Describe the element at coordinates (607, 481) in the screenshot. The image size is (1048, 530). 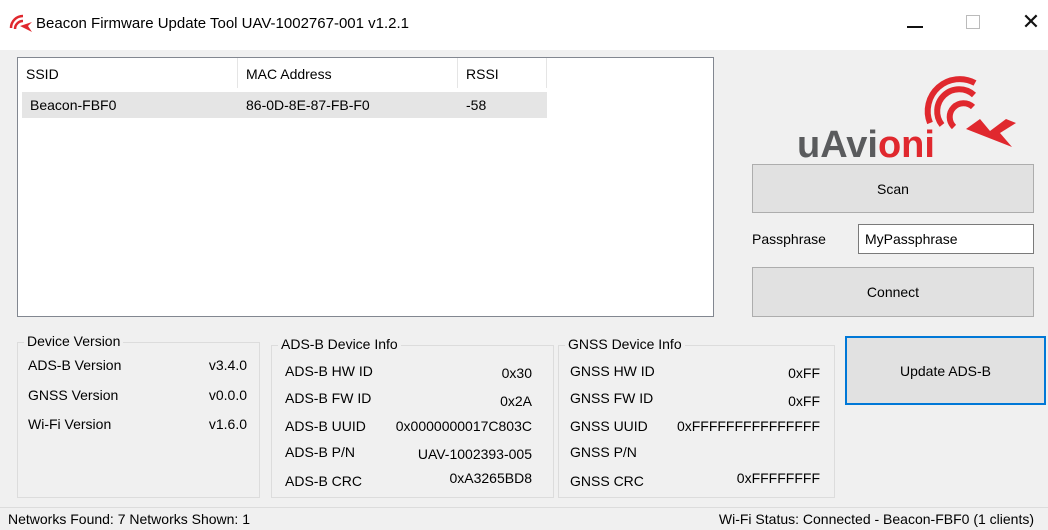
I see `gnss-crc-label: GNSS CRC` at that location.